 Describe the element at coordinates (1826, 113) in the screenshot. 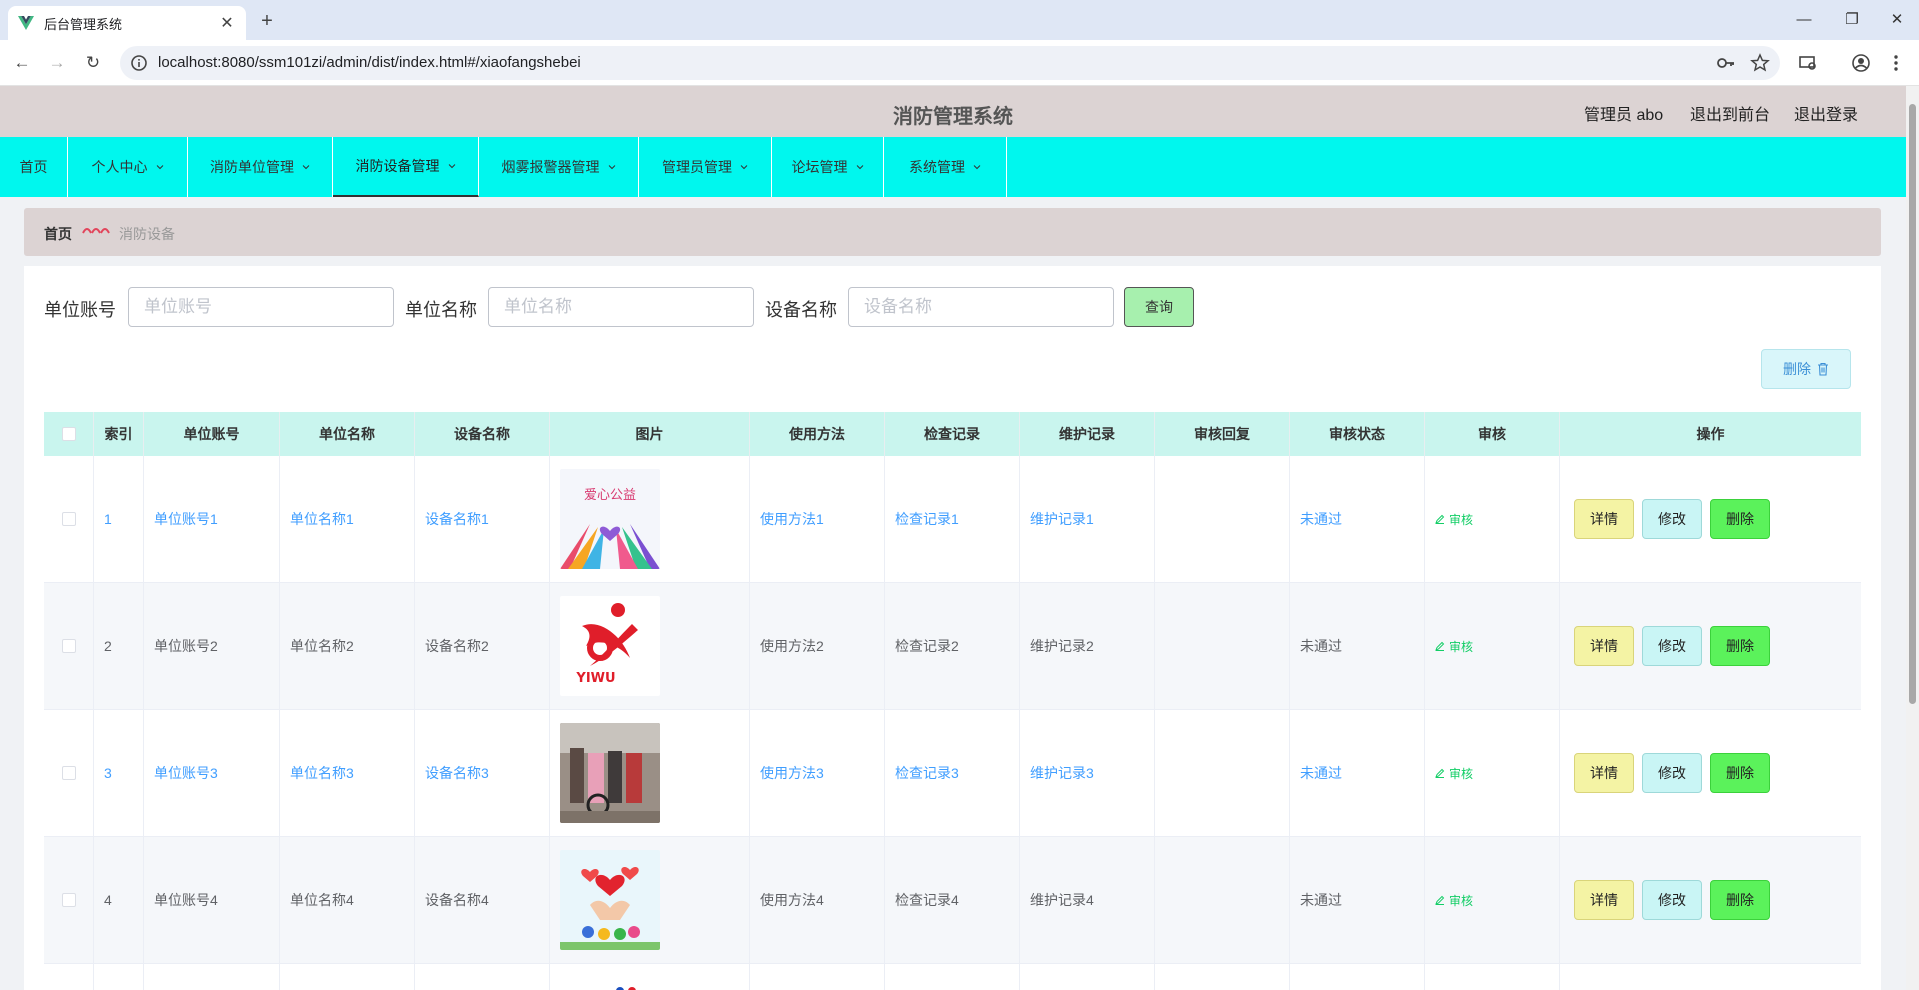

I see `logout-link: 退出登录` at that location.